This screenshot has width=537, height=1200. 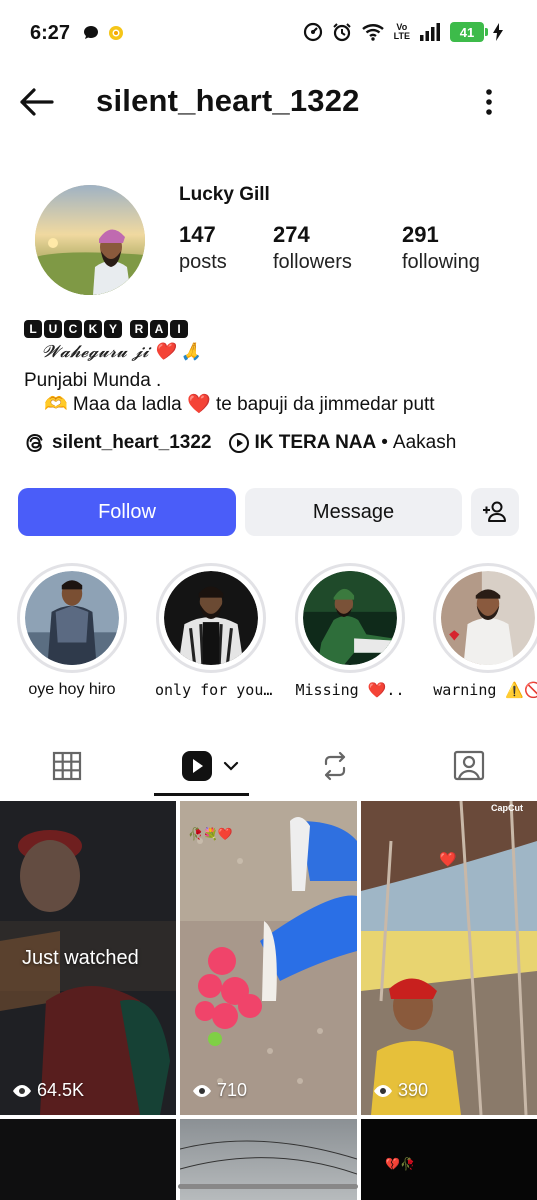 I want to click on chevron-down-icon, so click(x=231, y=766).